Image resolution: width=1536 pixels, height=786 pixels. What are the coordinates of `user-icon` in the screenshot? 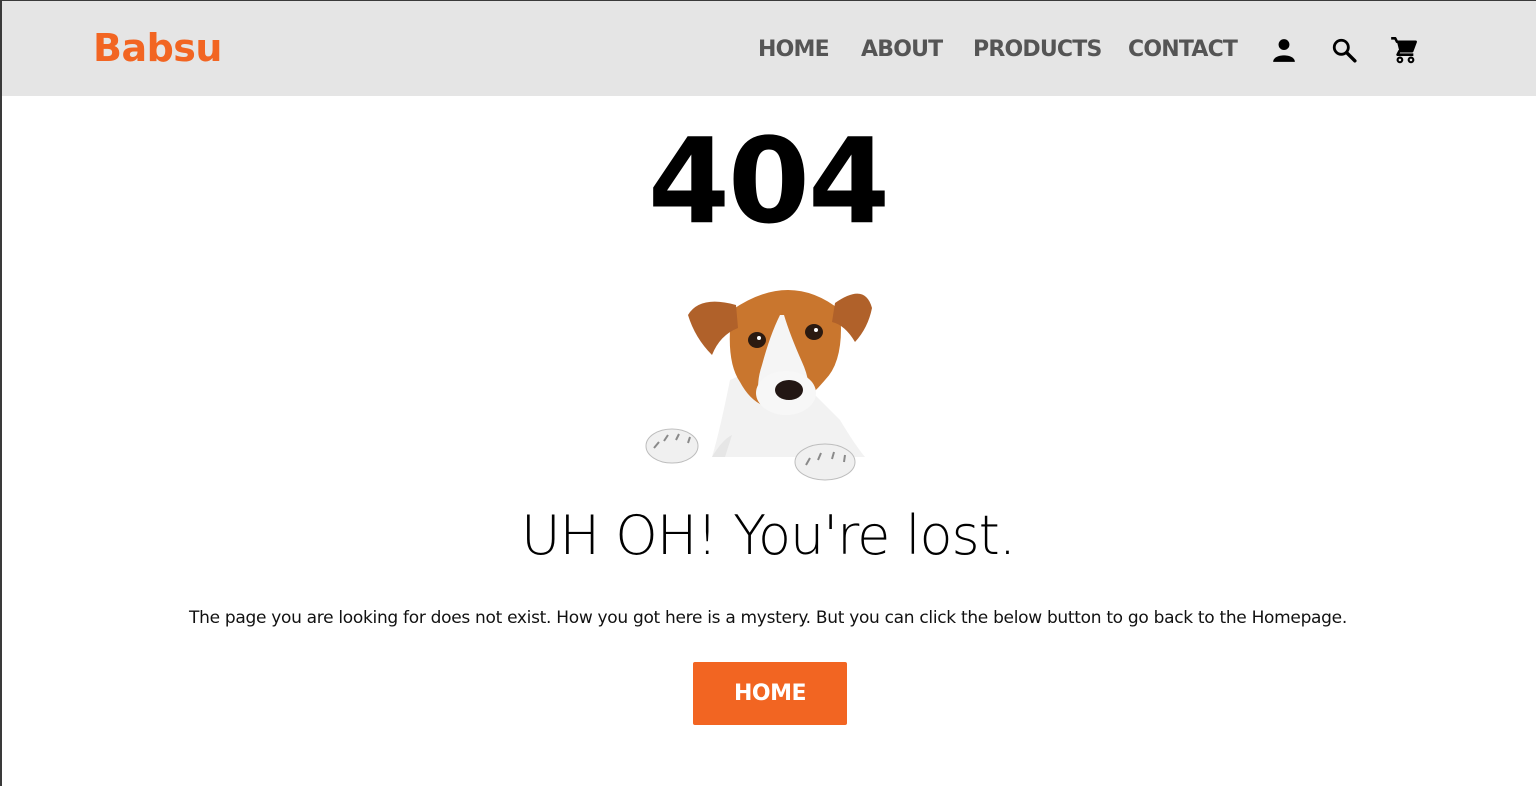 It's located at (1284, 50).